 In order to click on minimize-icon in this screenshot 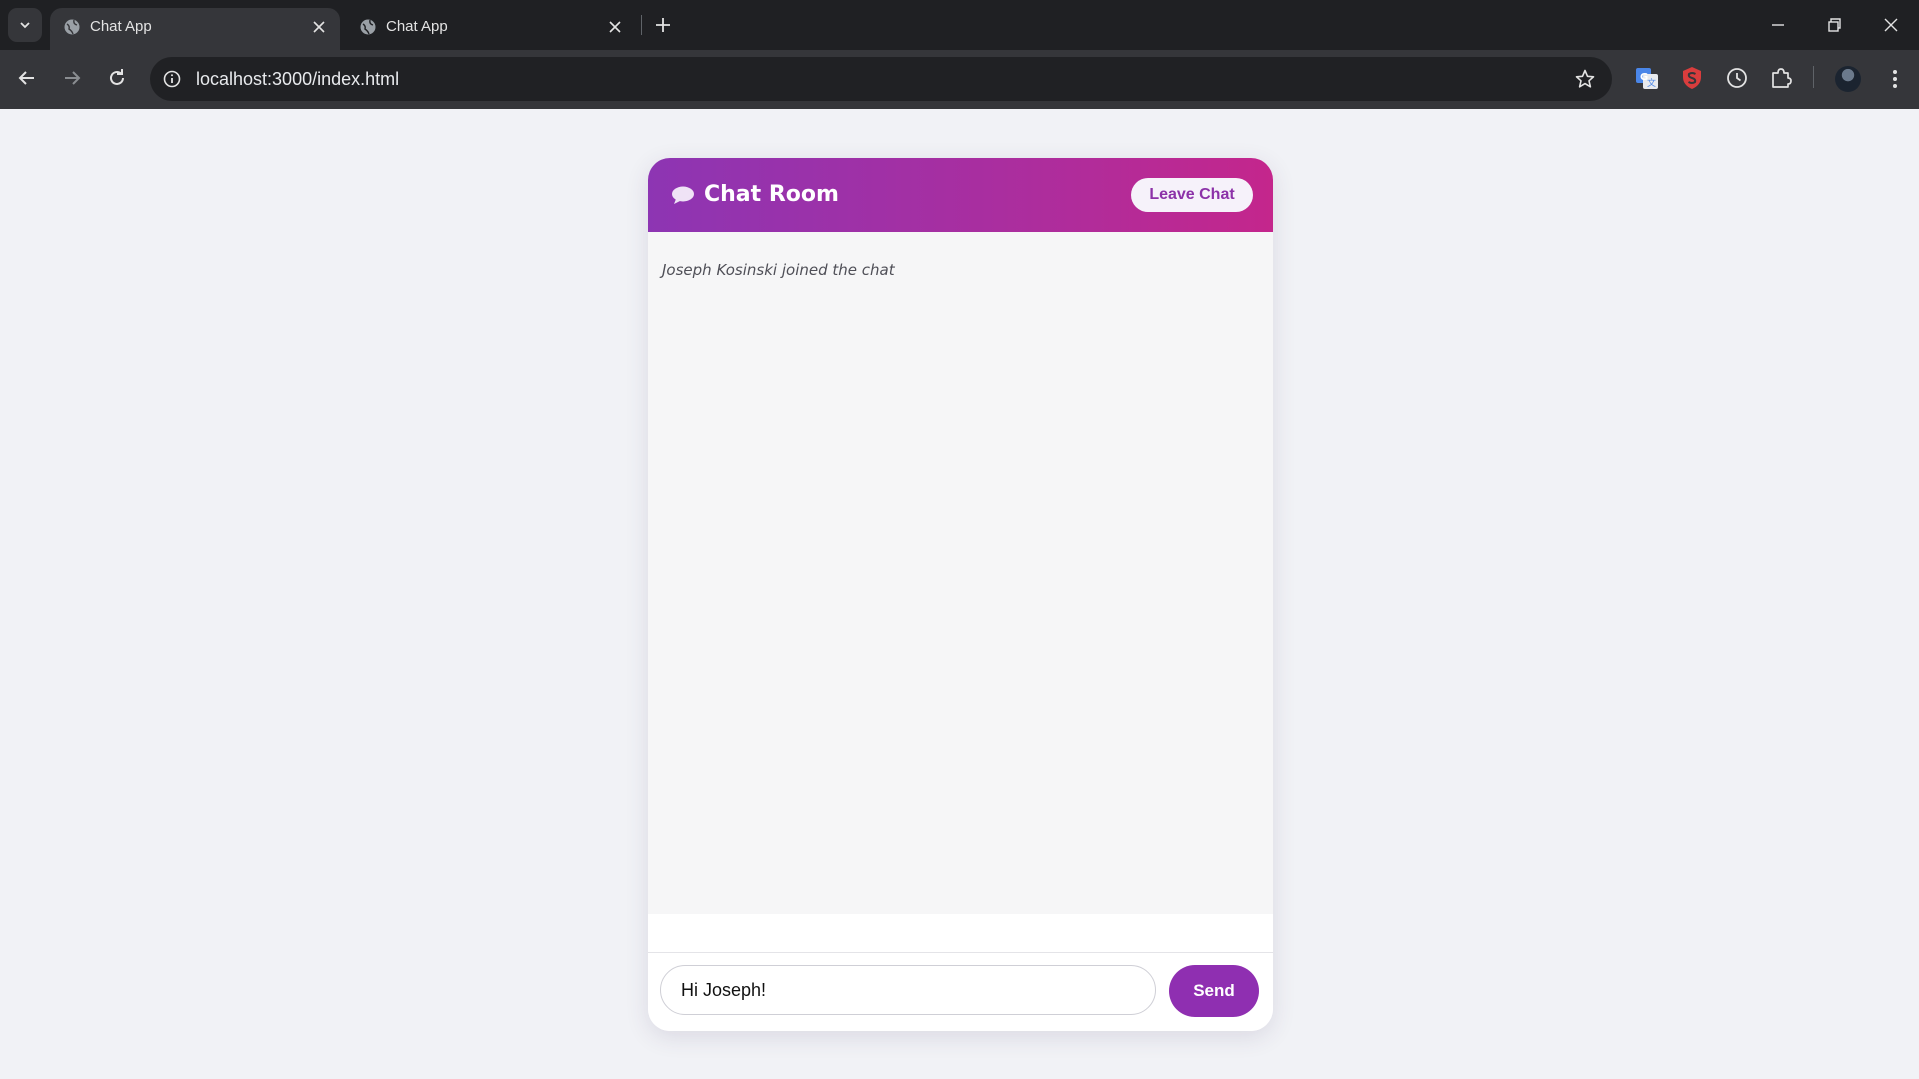, I will do `click(1778, 25)`.